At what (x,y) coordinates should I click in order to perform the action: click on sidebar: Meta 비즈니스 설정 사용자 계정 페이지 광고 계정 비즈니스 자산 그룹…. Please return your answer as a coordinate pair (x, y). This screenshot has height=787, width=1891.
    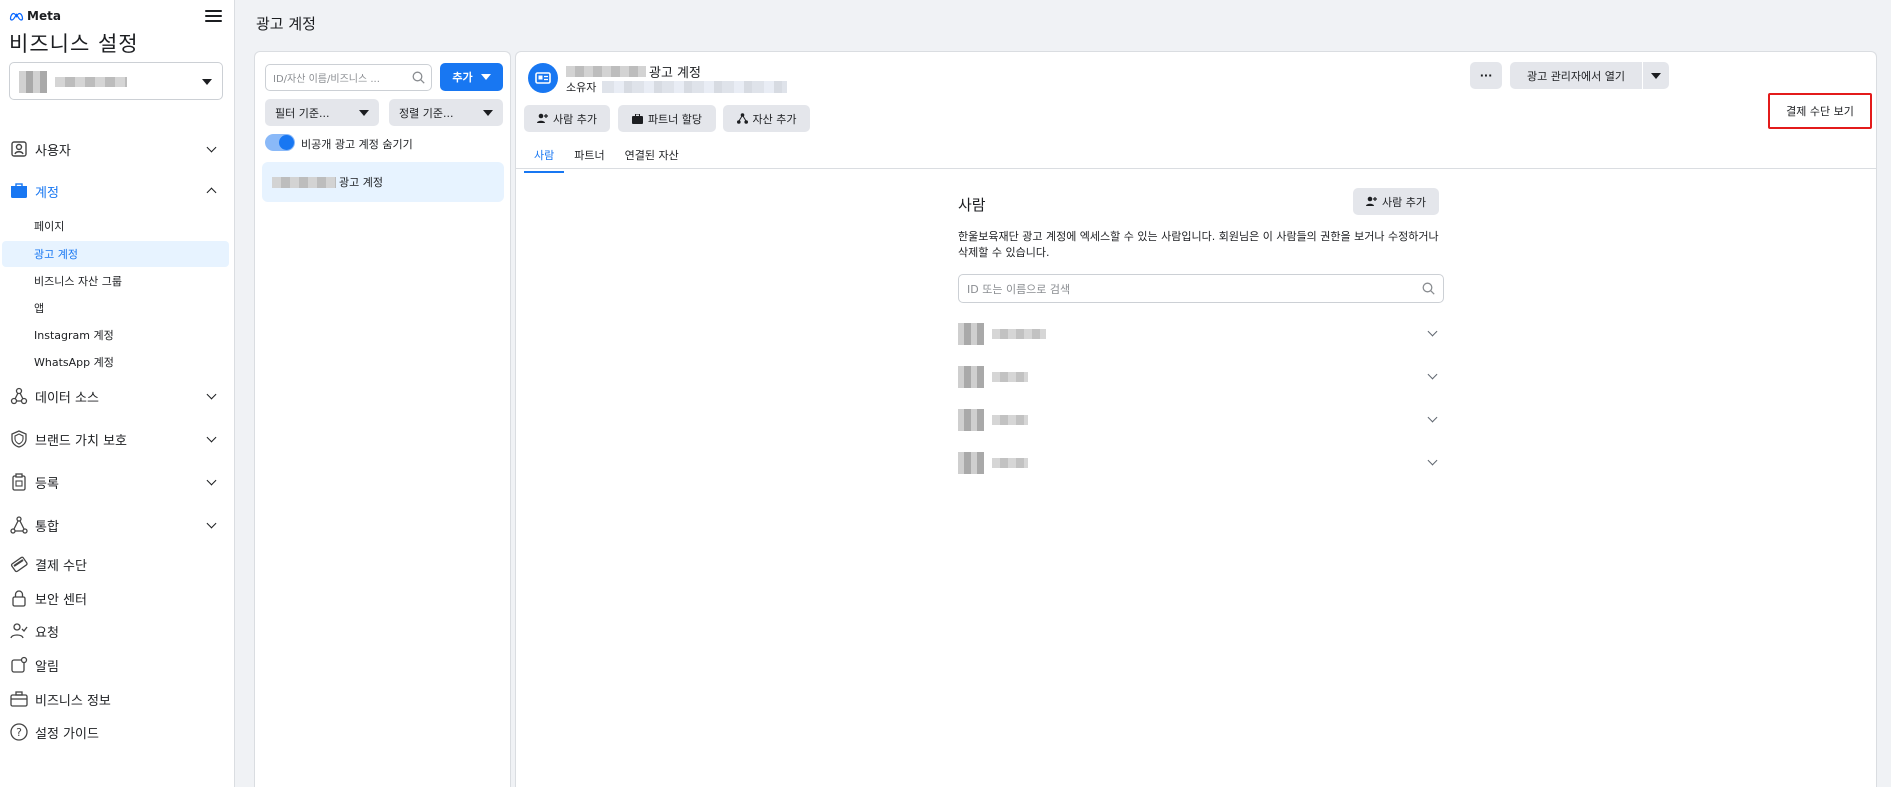
    Looking at the image, I should click on (117, 393).